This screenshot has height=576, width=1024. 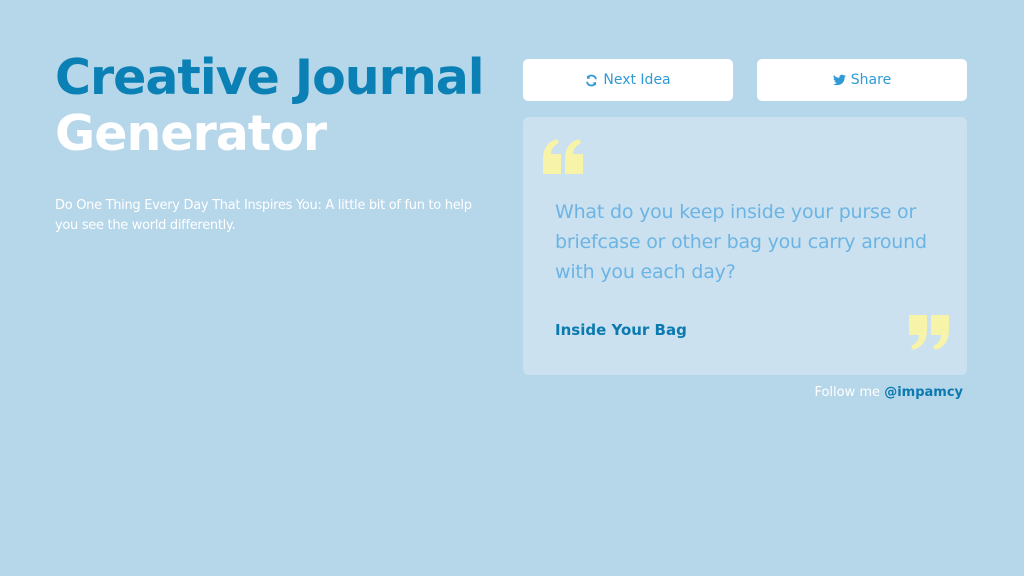 I want to click on title-line-1: Creative Journal, so click(x=270, y=77).